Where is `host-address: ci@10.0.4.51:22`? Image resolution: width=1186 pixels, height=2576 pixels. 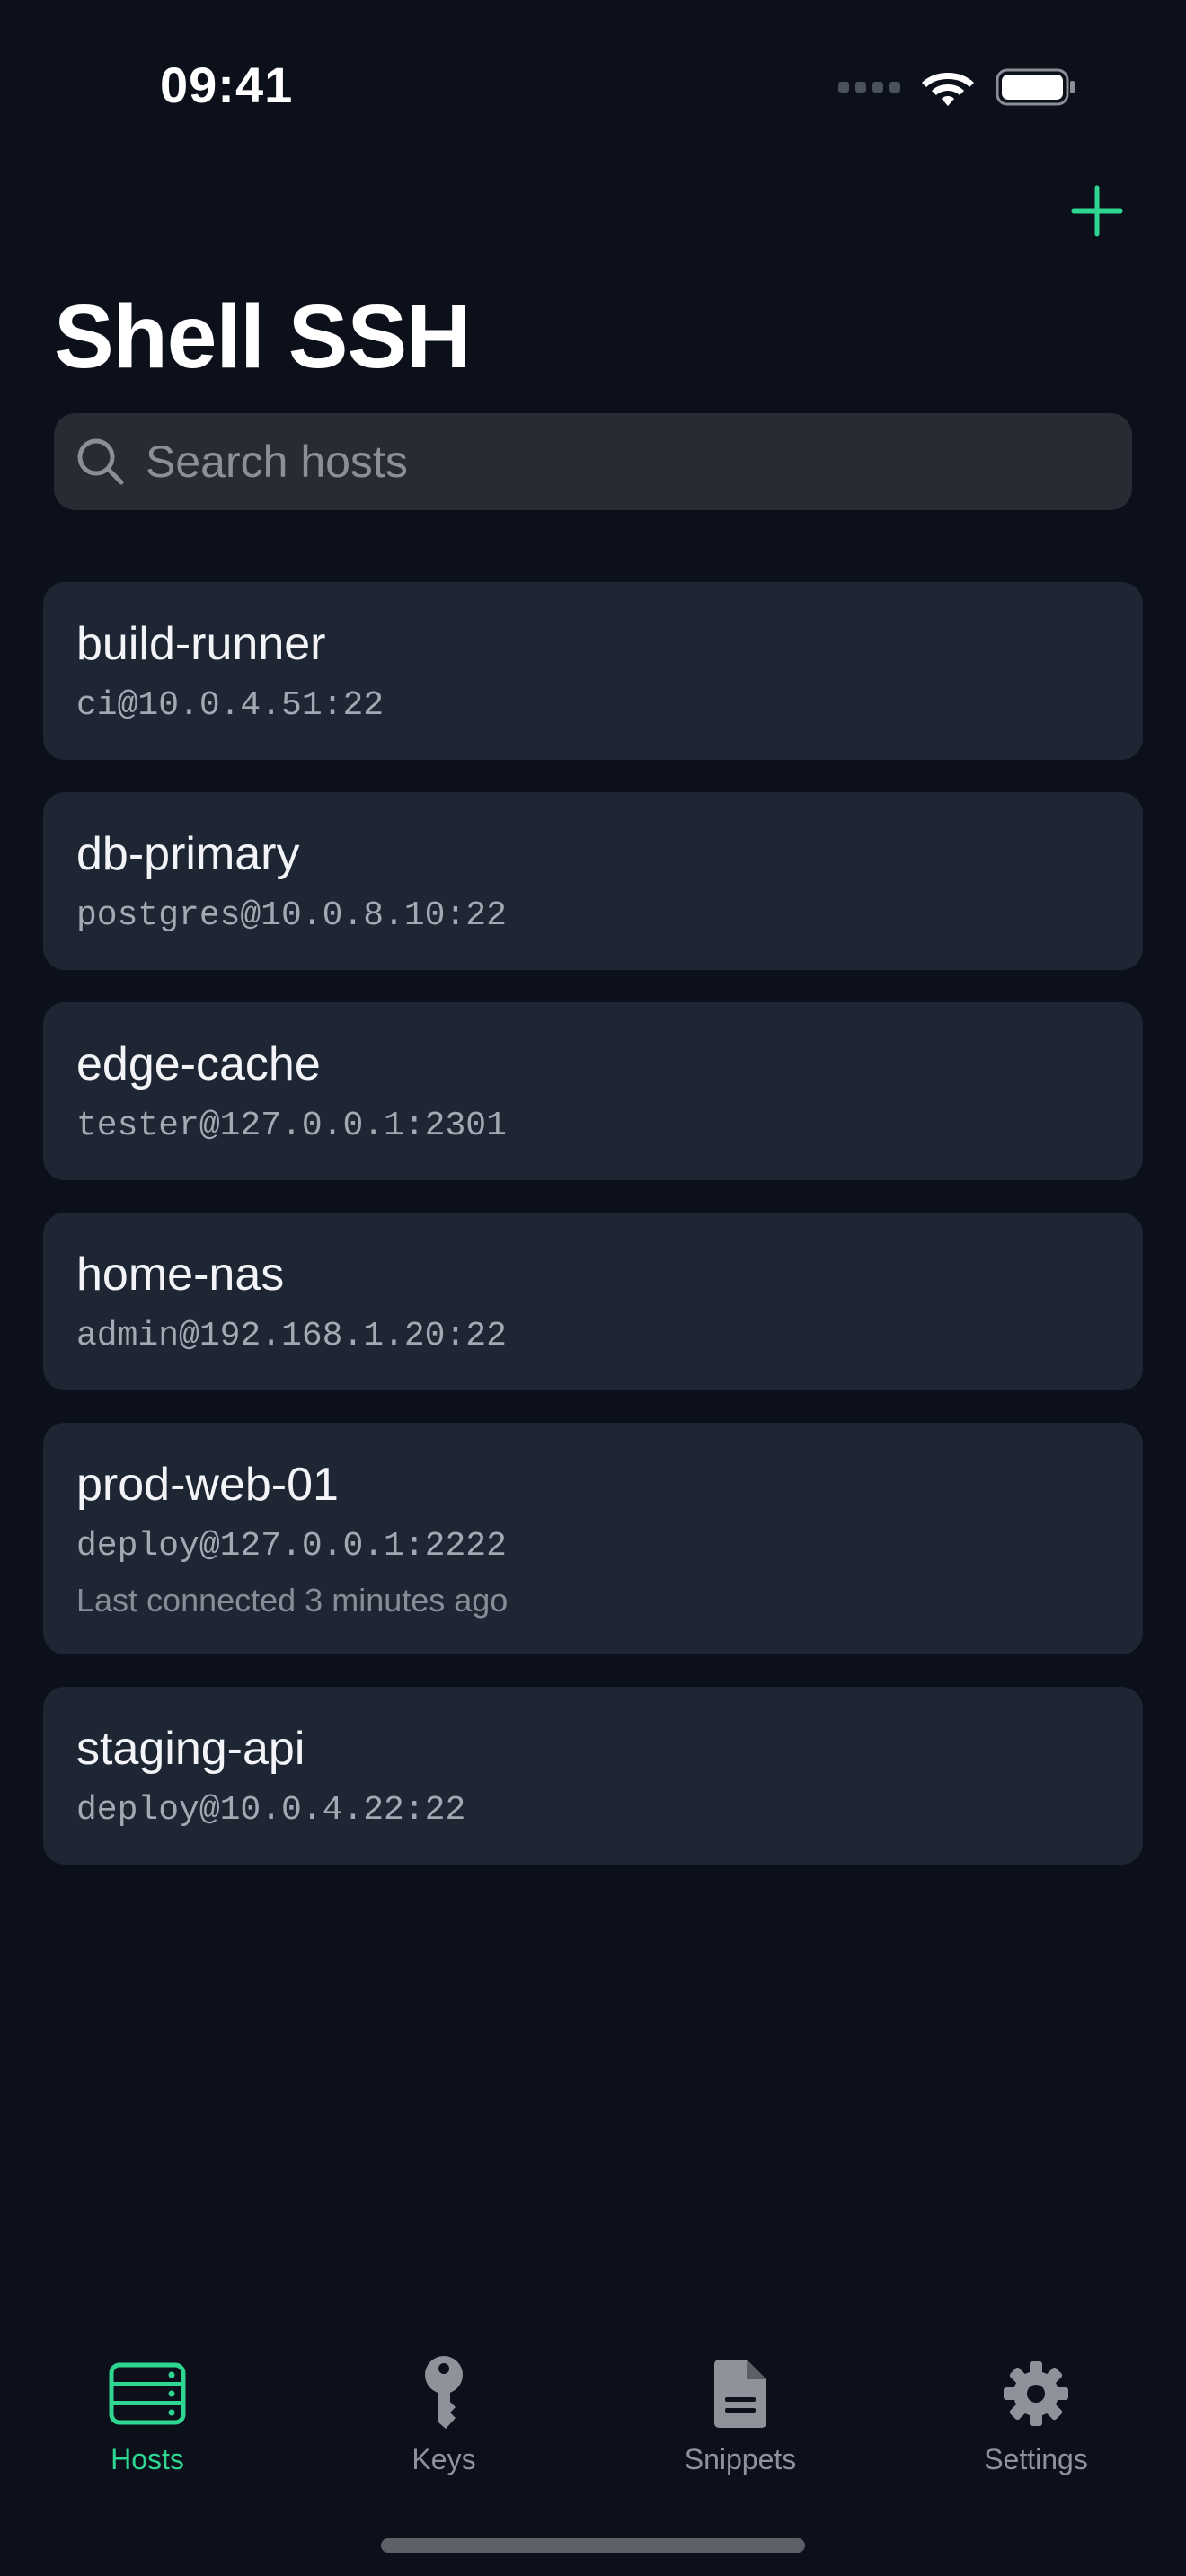
host-address: ci@10.0.4.51:22 is located at coordinates (230, 705).